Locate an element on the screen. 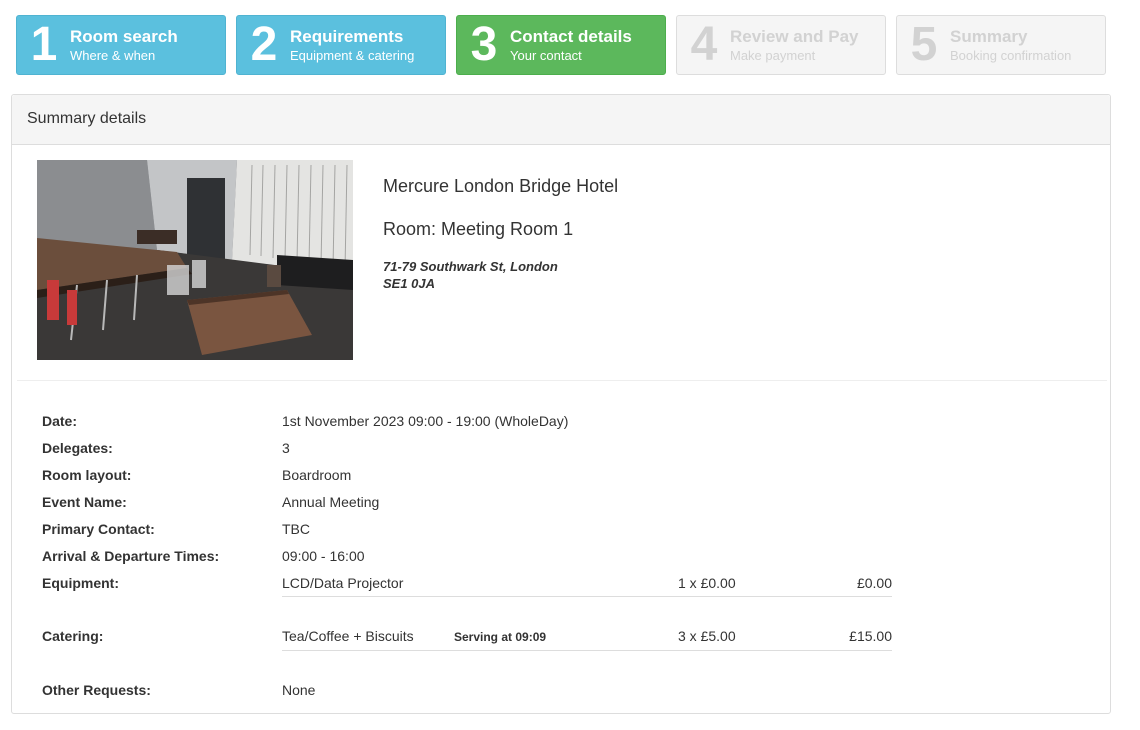 This screenshot has width=1140, height=730. equipment-quantity: 1 x £0.00 is located at coordinates (707, 583).